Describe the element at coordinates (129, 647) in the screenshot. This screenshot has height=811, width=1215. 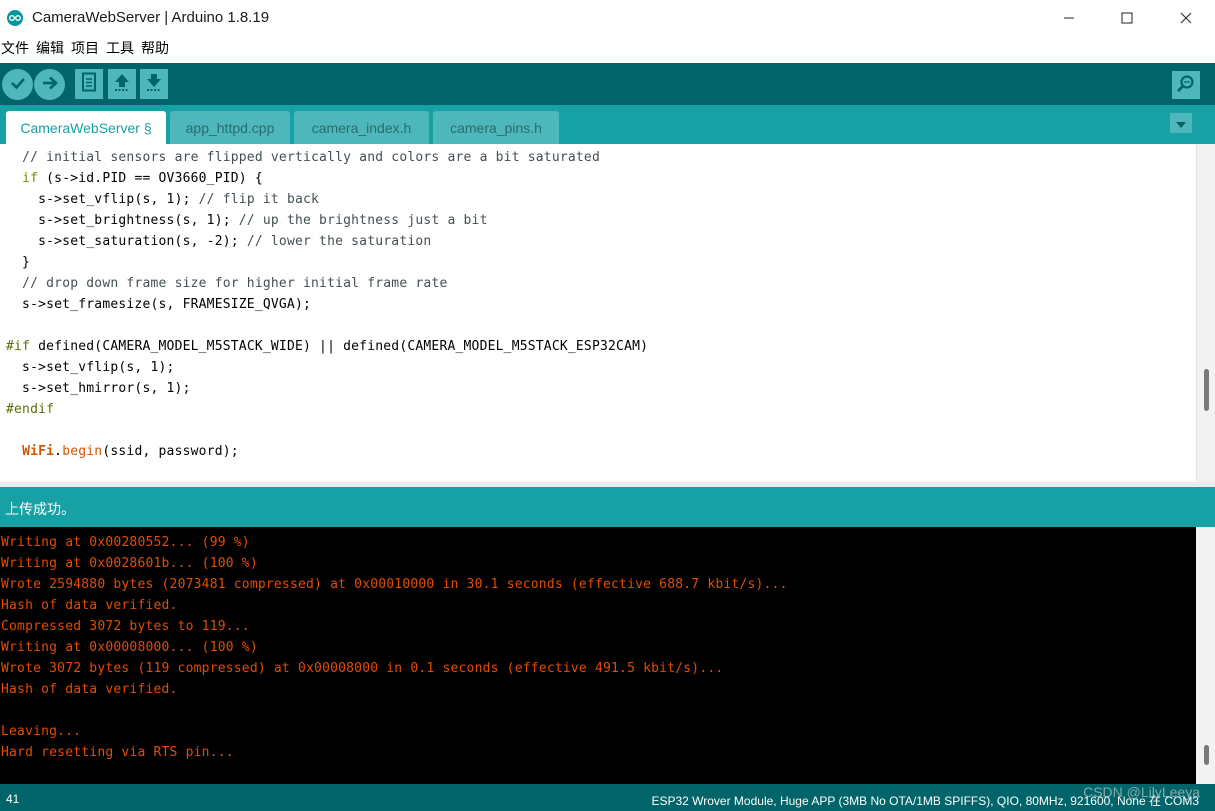
I see `console-line: Writing at 0x00008000... (100 %)` at that location.